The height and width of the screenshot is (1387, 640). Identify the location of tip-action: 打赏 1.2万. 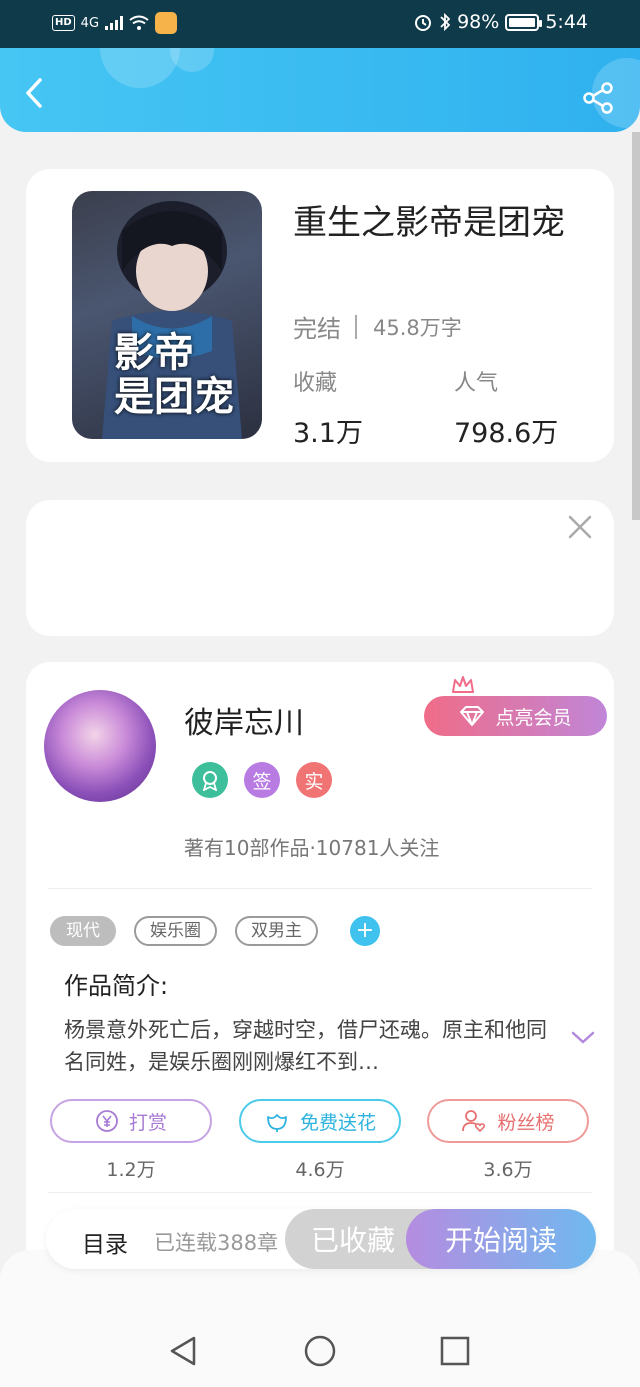
(131, 1140).